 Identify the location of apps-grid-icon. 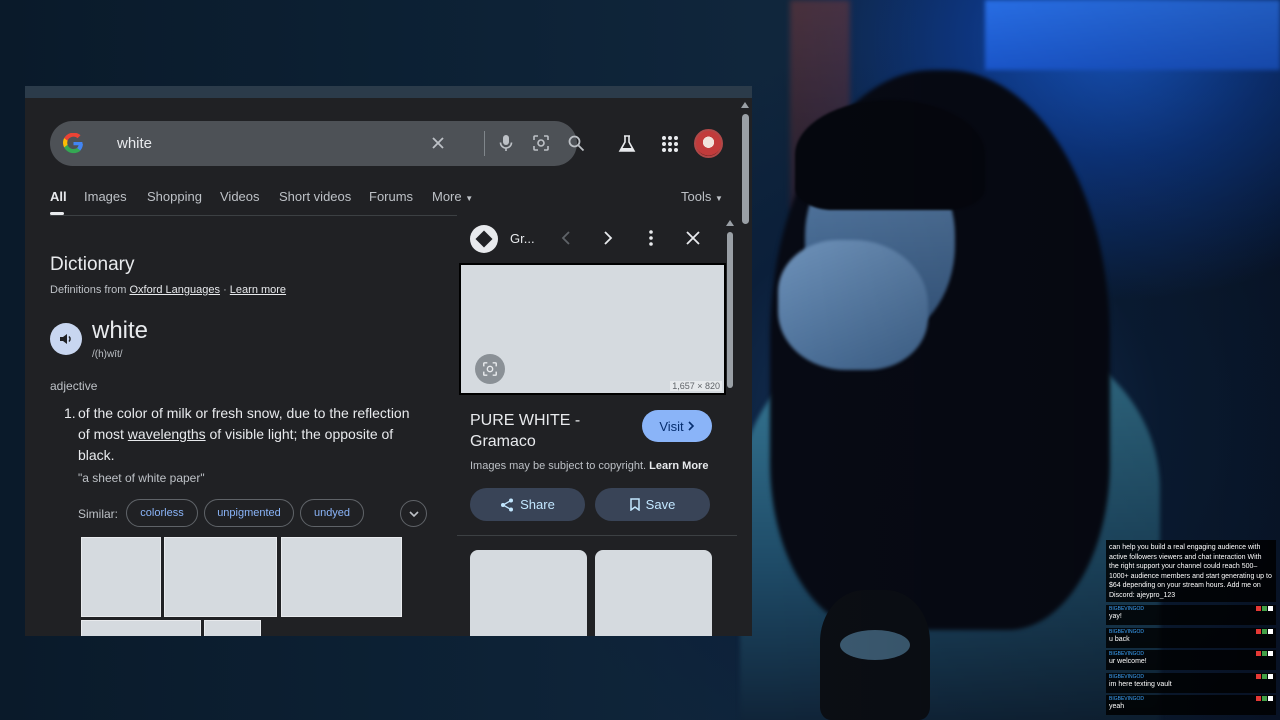
(670, 144).